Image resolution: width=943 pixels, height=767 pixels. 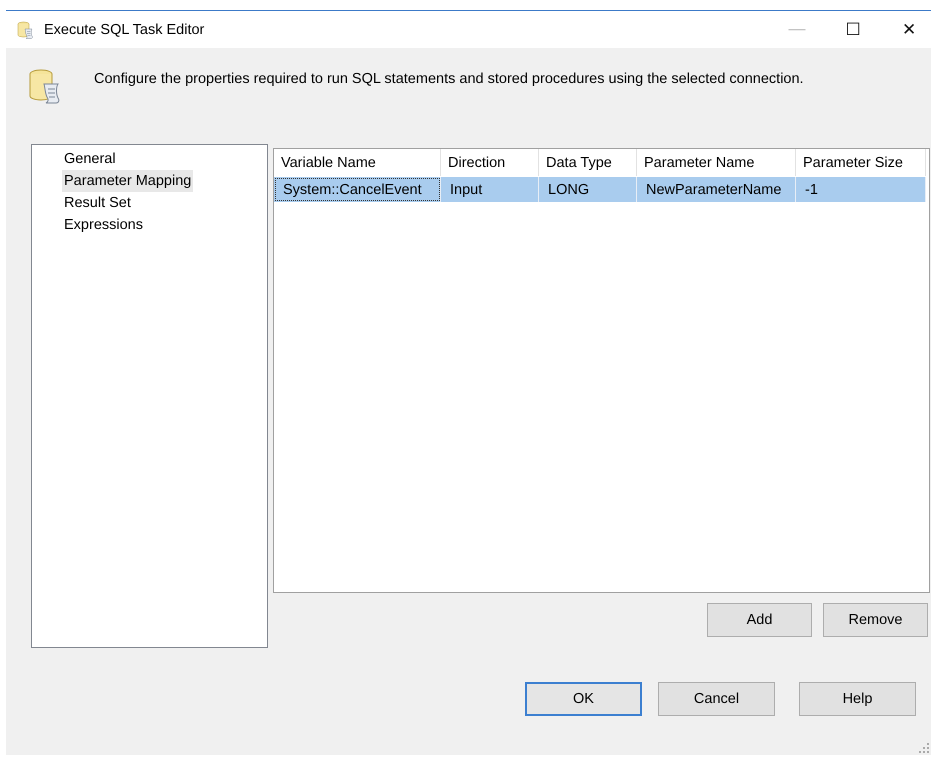 I want to click on table-cell: Input, so click(x=489, y=189).